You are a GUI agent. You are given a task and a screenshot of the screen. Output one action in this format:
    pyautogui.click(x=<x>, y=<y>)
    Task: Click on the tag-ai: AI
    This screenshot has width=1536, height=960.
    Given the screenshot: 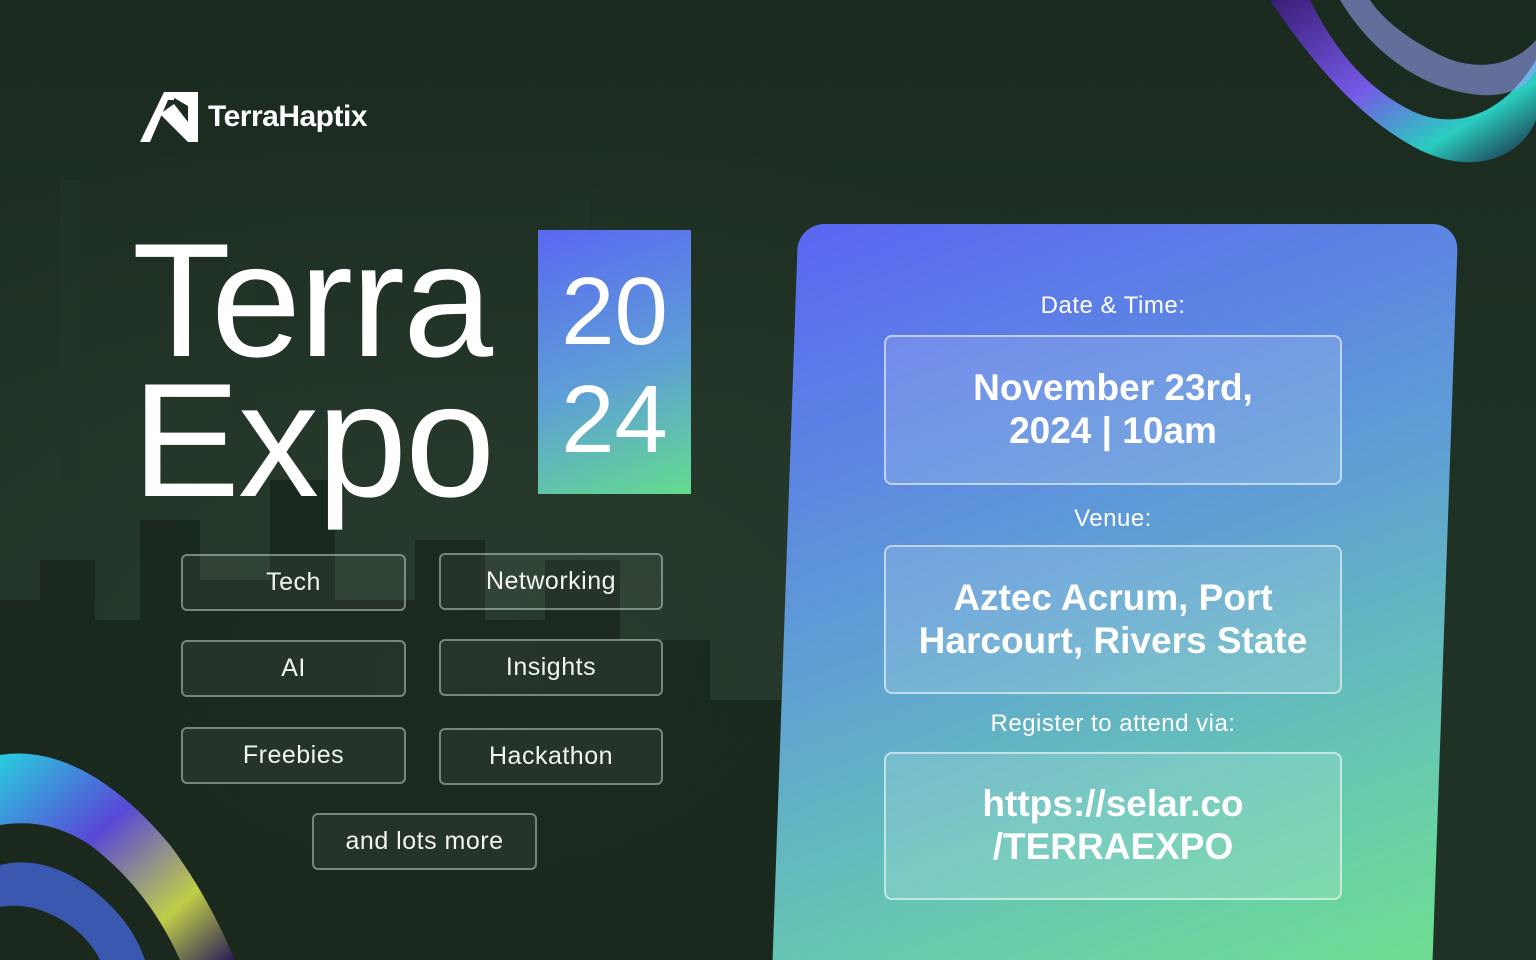 What is the action you would take?
    pyautogui.click(x=293, y=668)
    